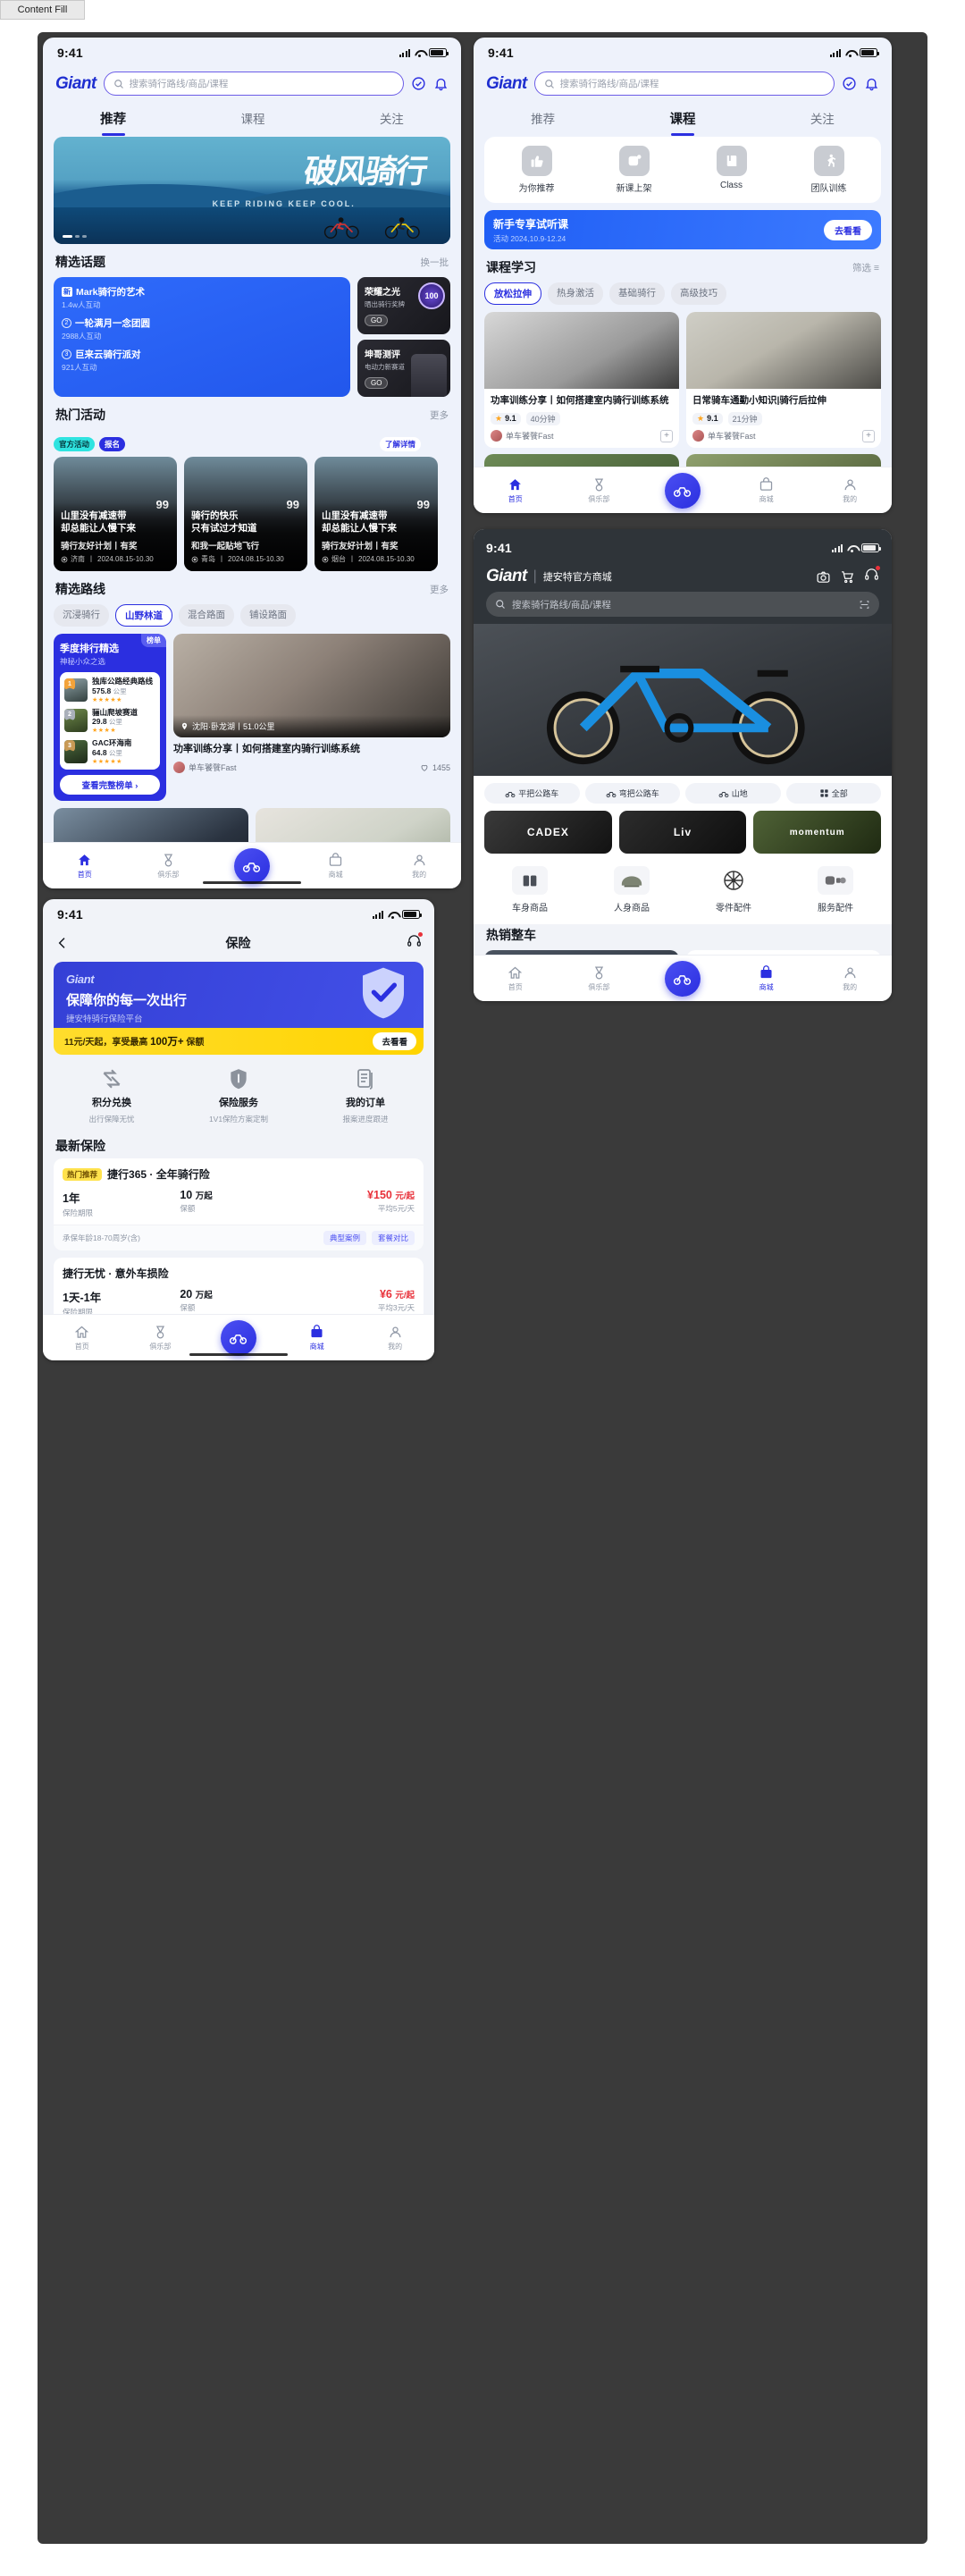 The image size is (965, 2576). Describe the element at coordinates (530, 890) in the screenshot. I see `cat-bike-goods: 车身商品` at that location.